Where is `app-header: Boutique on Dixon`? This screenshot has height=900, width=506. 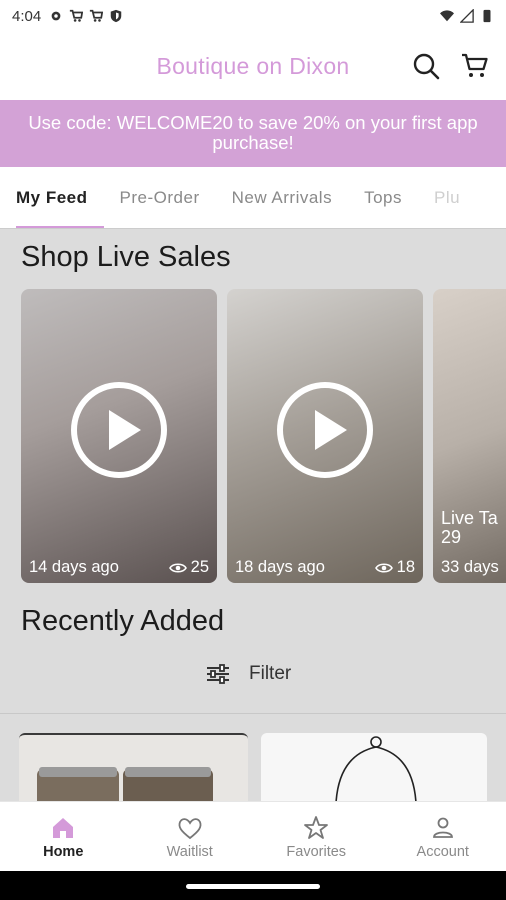 app-header: Boutique on Dixon is located at coordinates (253, 66).